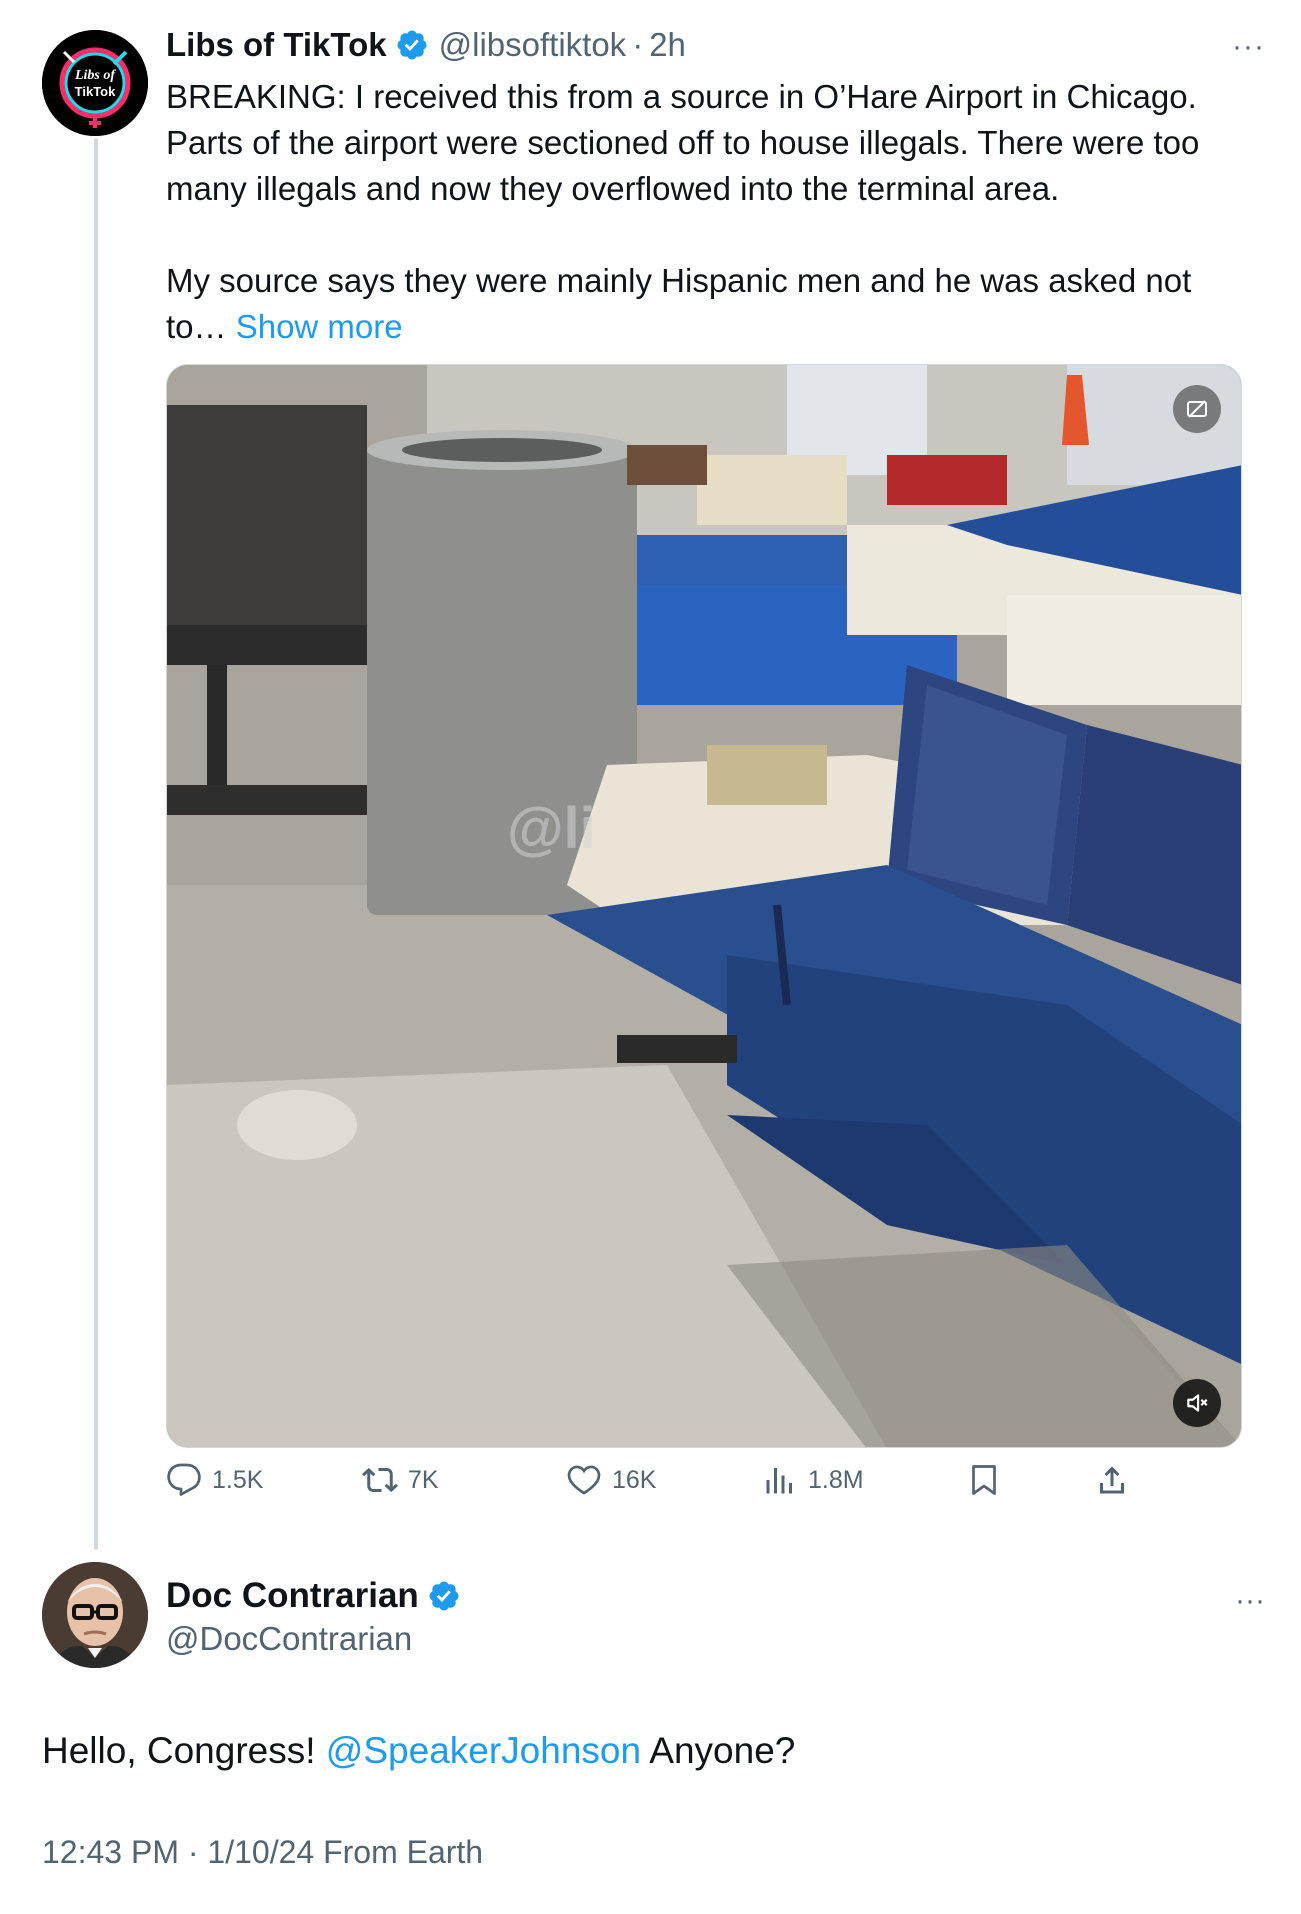 This screenshot has height=1914, width=1301. What do you see at coordinates (667, 45) in the screenshot?
I see `parent-timestamp: 2h` at bounding box center [667, 45].